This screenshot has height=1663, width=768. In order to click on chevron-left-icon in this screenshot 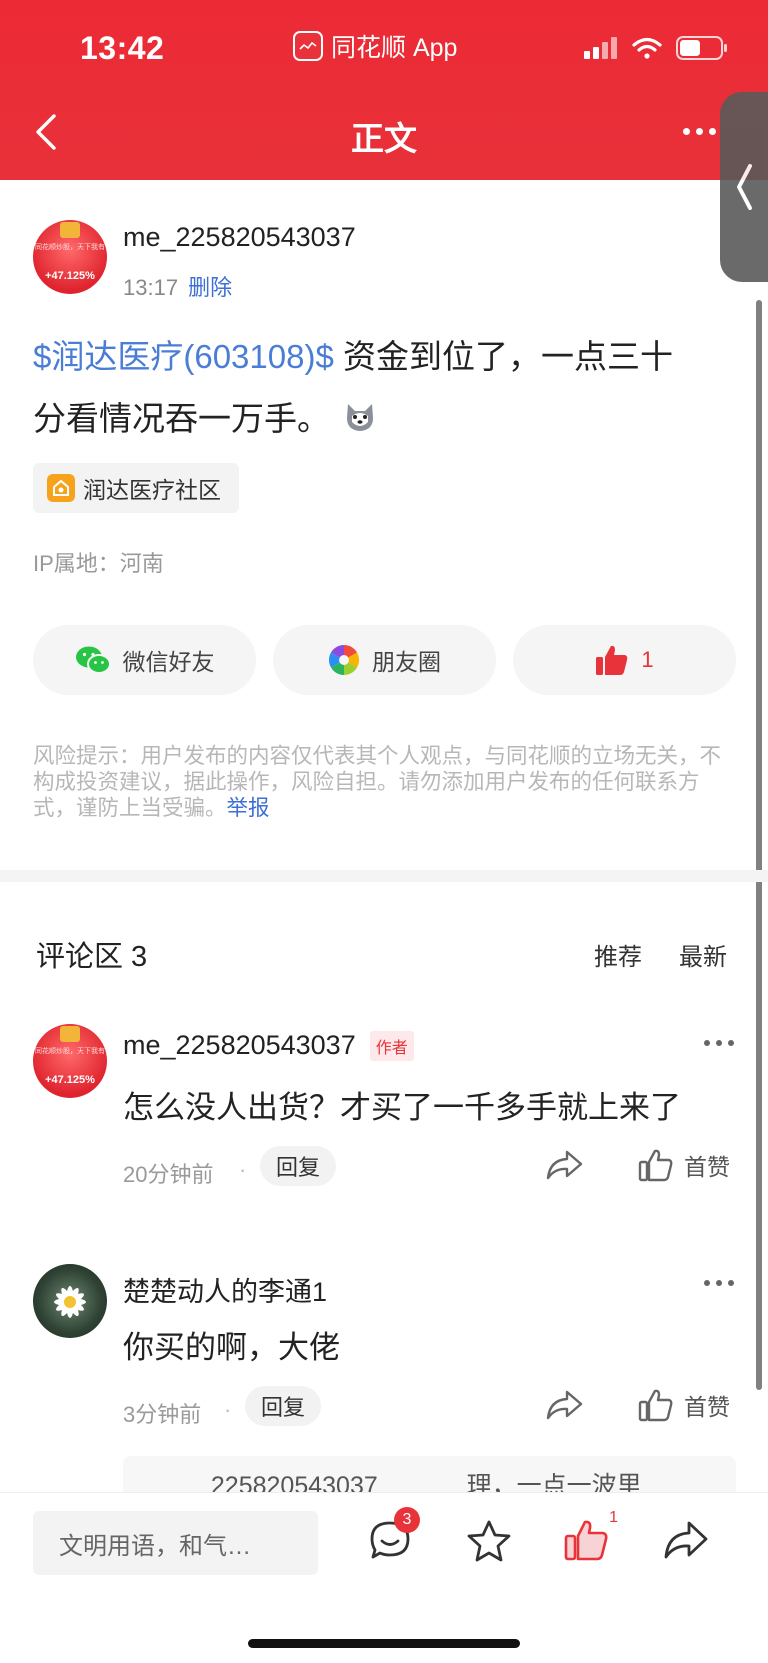, I will do `click(744, 187)`.